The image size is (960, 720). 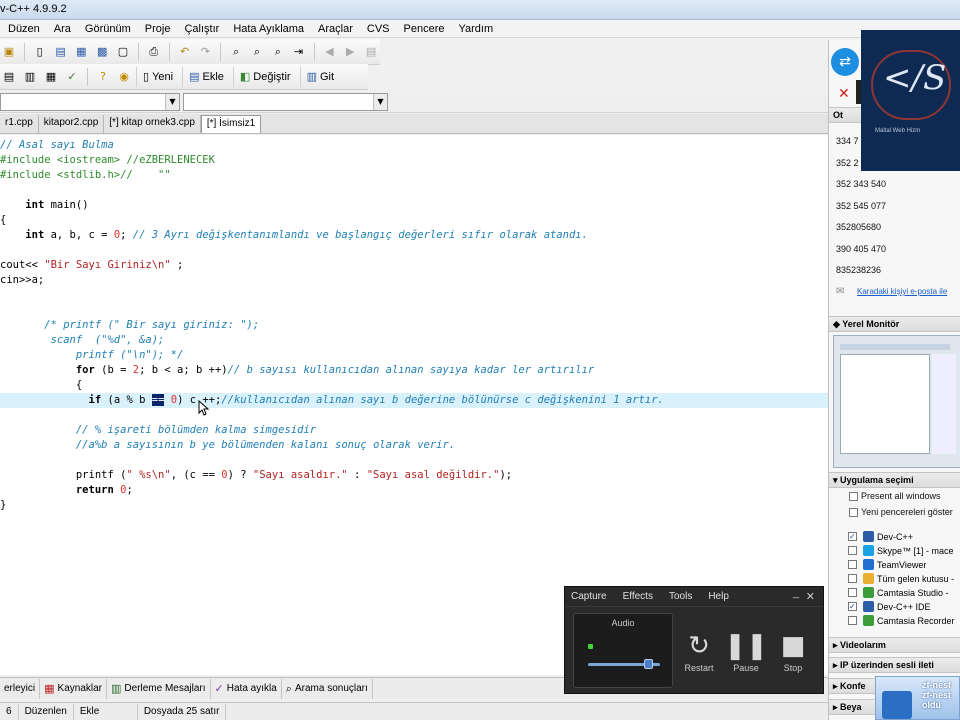 What do you see at coordinates (327, 688) in the screenshot?
I see `tab-find-results: ⌕ Arama sonuçları` at bounding box center [327, 688].